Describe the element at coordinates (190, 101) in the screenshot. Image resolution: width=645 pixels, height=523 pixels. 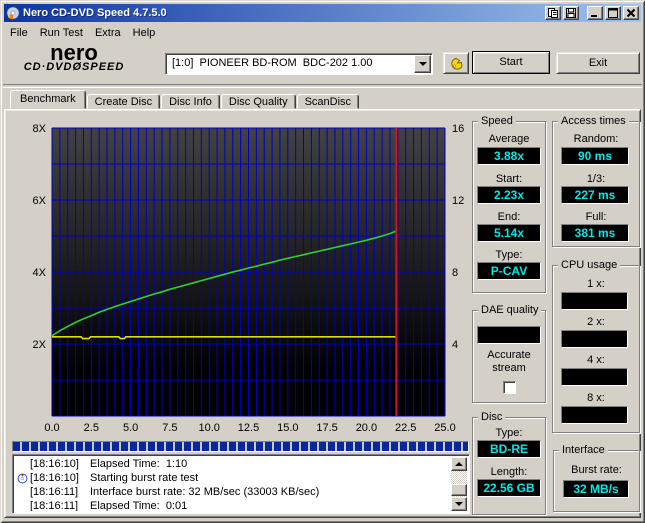
I see `tab-disc-info: Disc Info` at that location.